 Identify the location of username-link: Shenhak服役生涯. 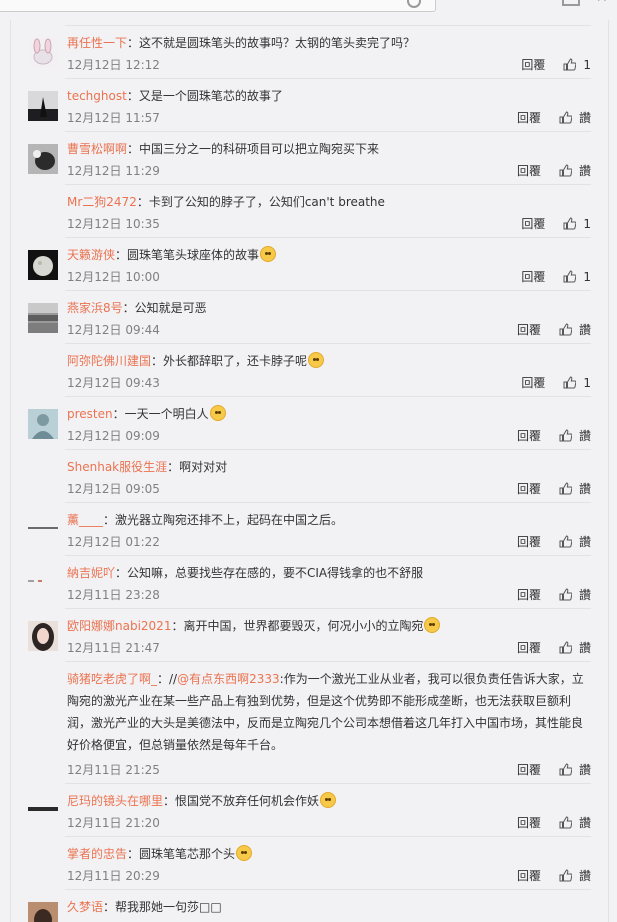
(117, 467).